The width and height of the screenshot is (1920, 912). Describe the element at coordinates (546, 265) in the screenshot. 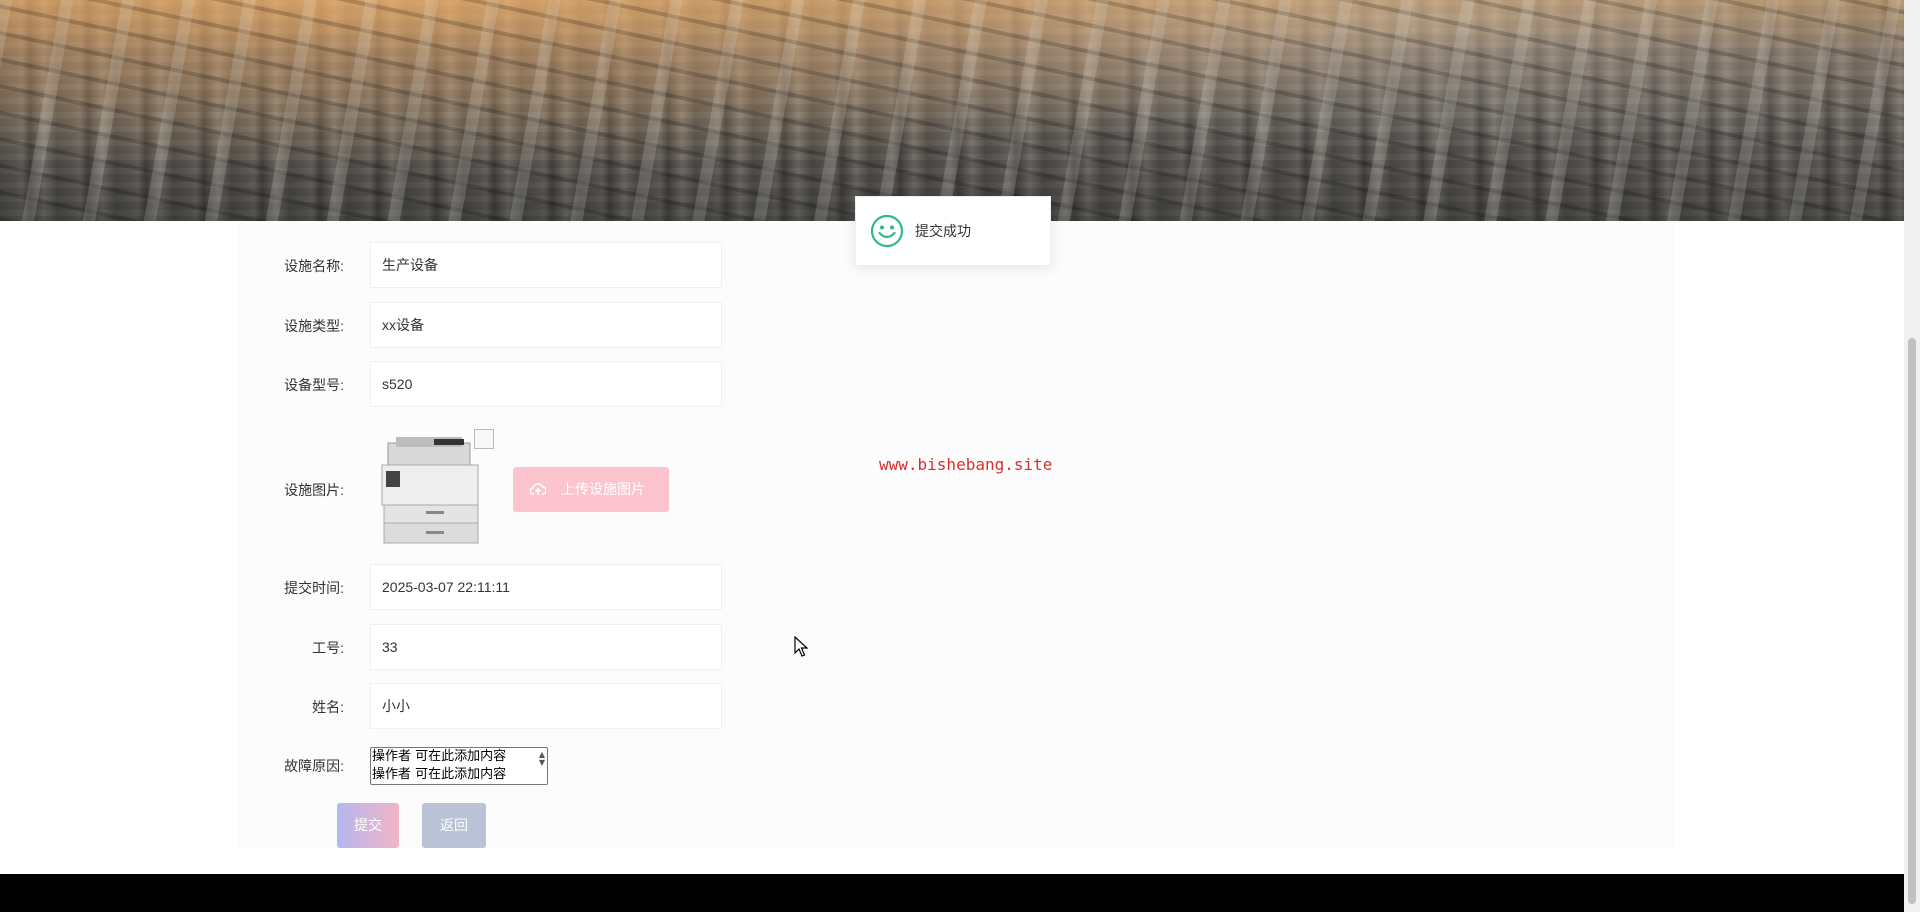

I see `facility-name-input: 生产设备` at that location.